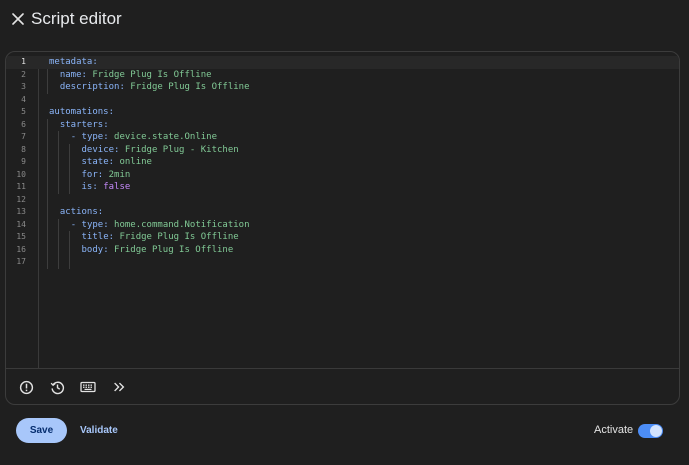  I want to click on problems-button, so click(26, 387).